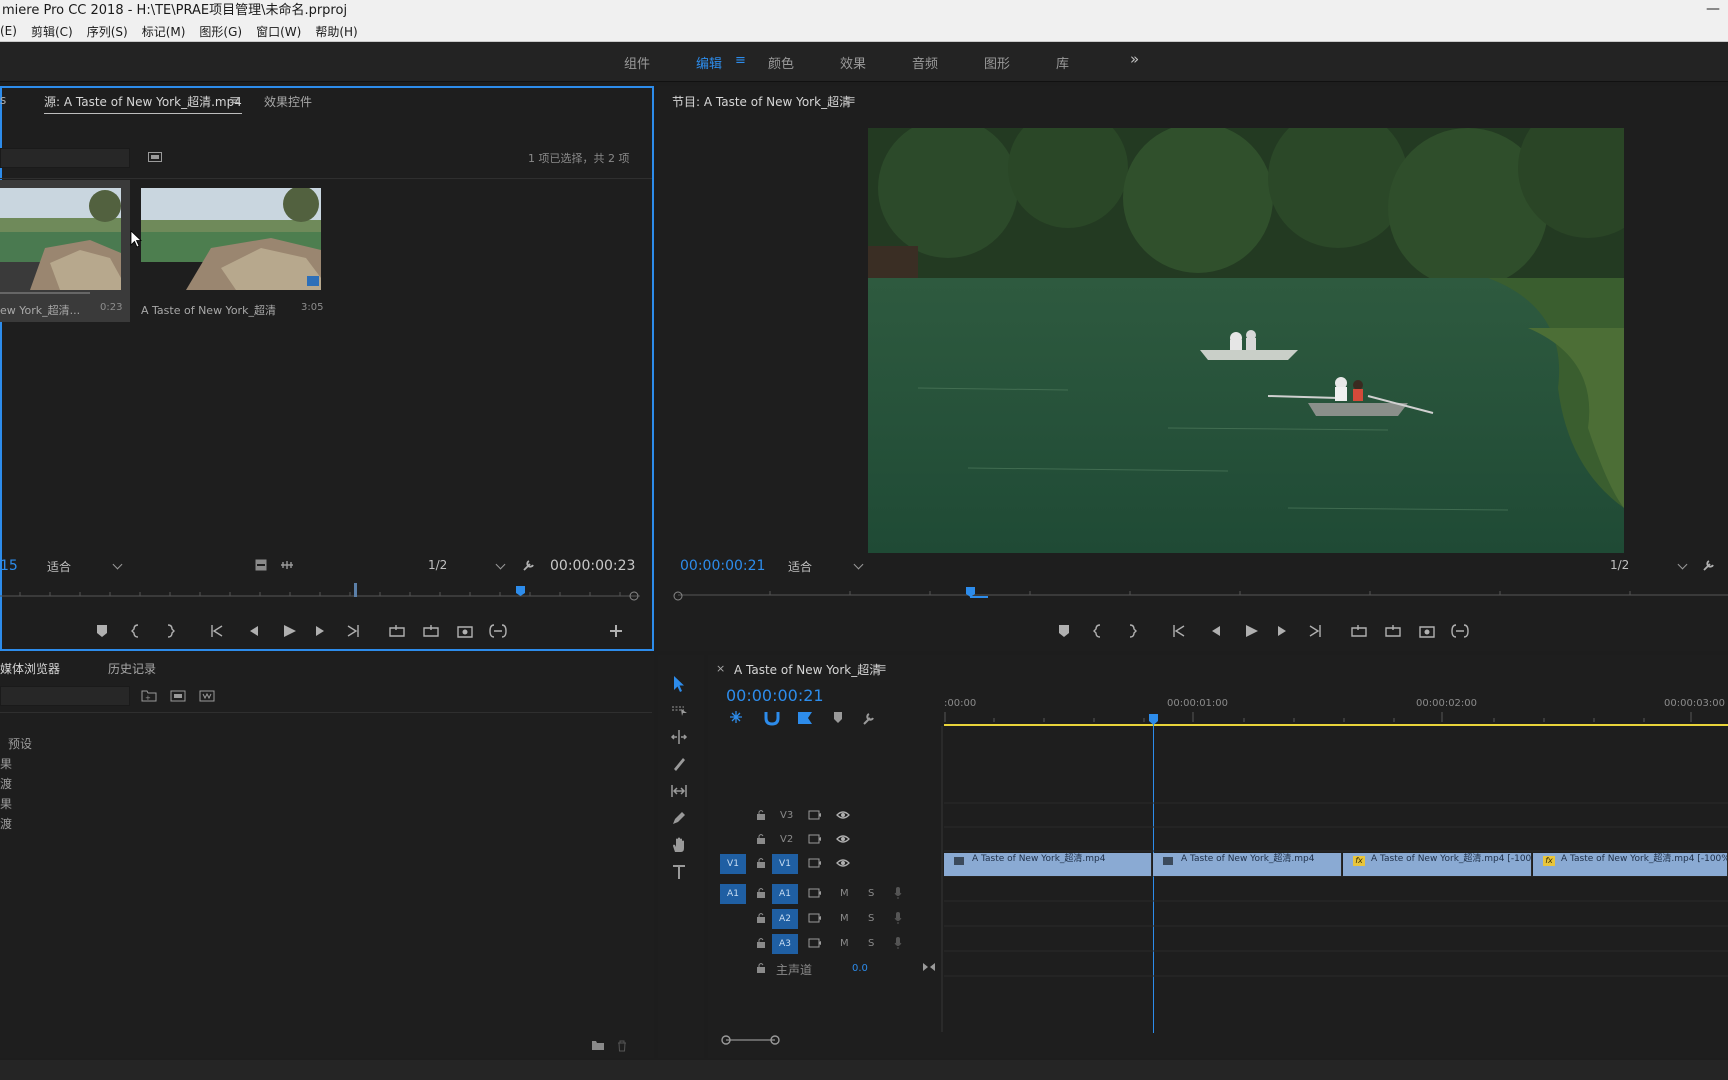 The width and height of the screenshot is (1728, 1080). What do you see at coordinates (1460, 630) in the screenshot?
I see `program-insert-fit-button` at bounding box center [1460, 630].